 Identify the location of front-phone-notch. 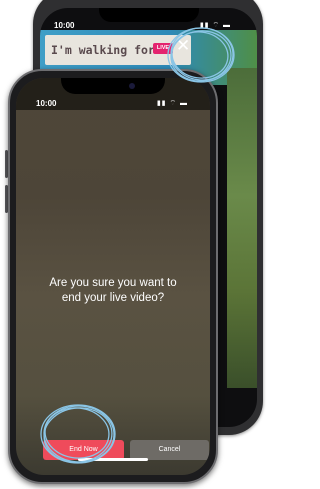
(113, 86).